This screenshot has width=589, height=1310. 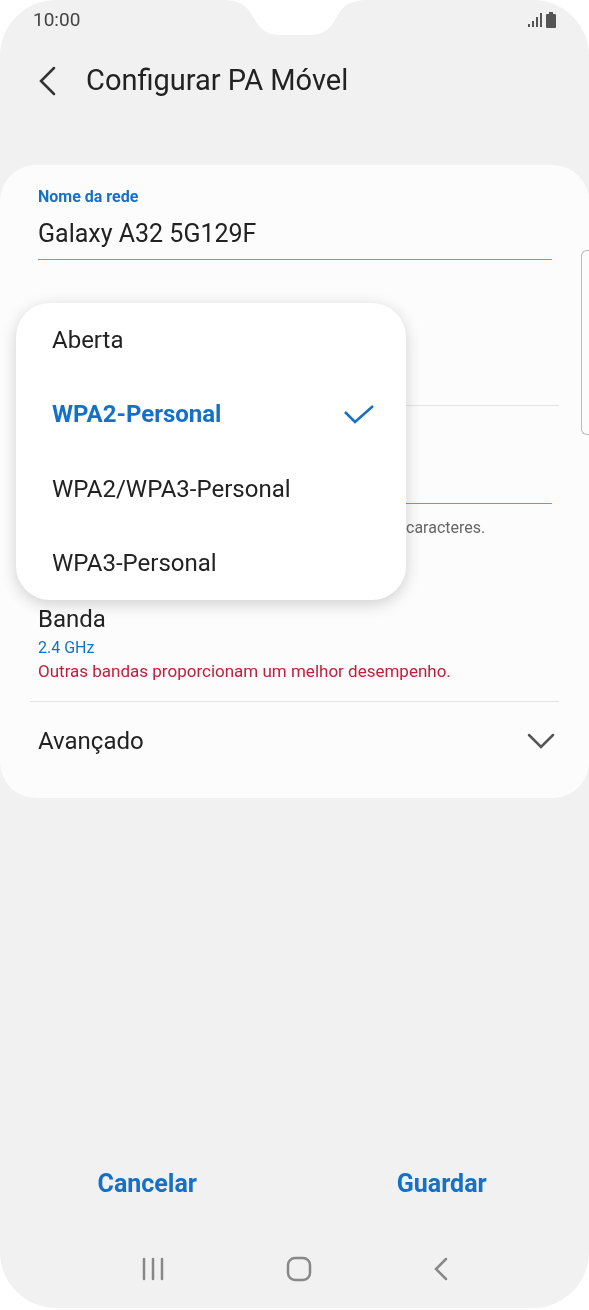 I want to click on band-warning: Outras bandas proporcionam um melhor desempenho., so click(x=245, y=671).